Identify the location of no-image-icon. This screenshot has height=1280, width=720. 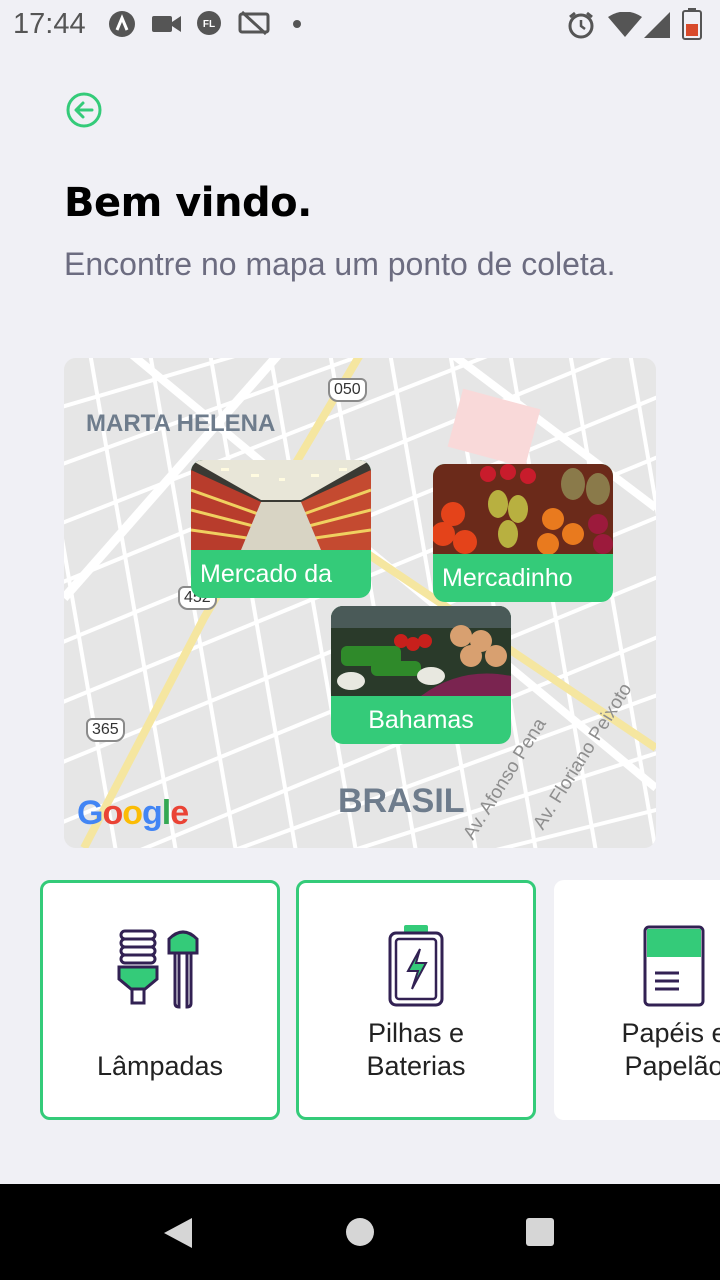
(254, 23).